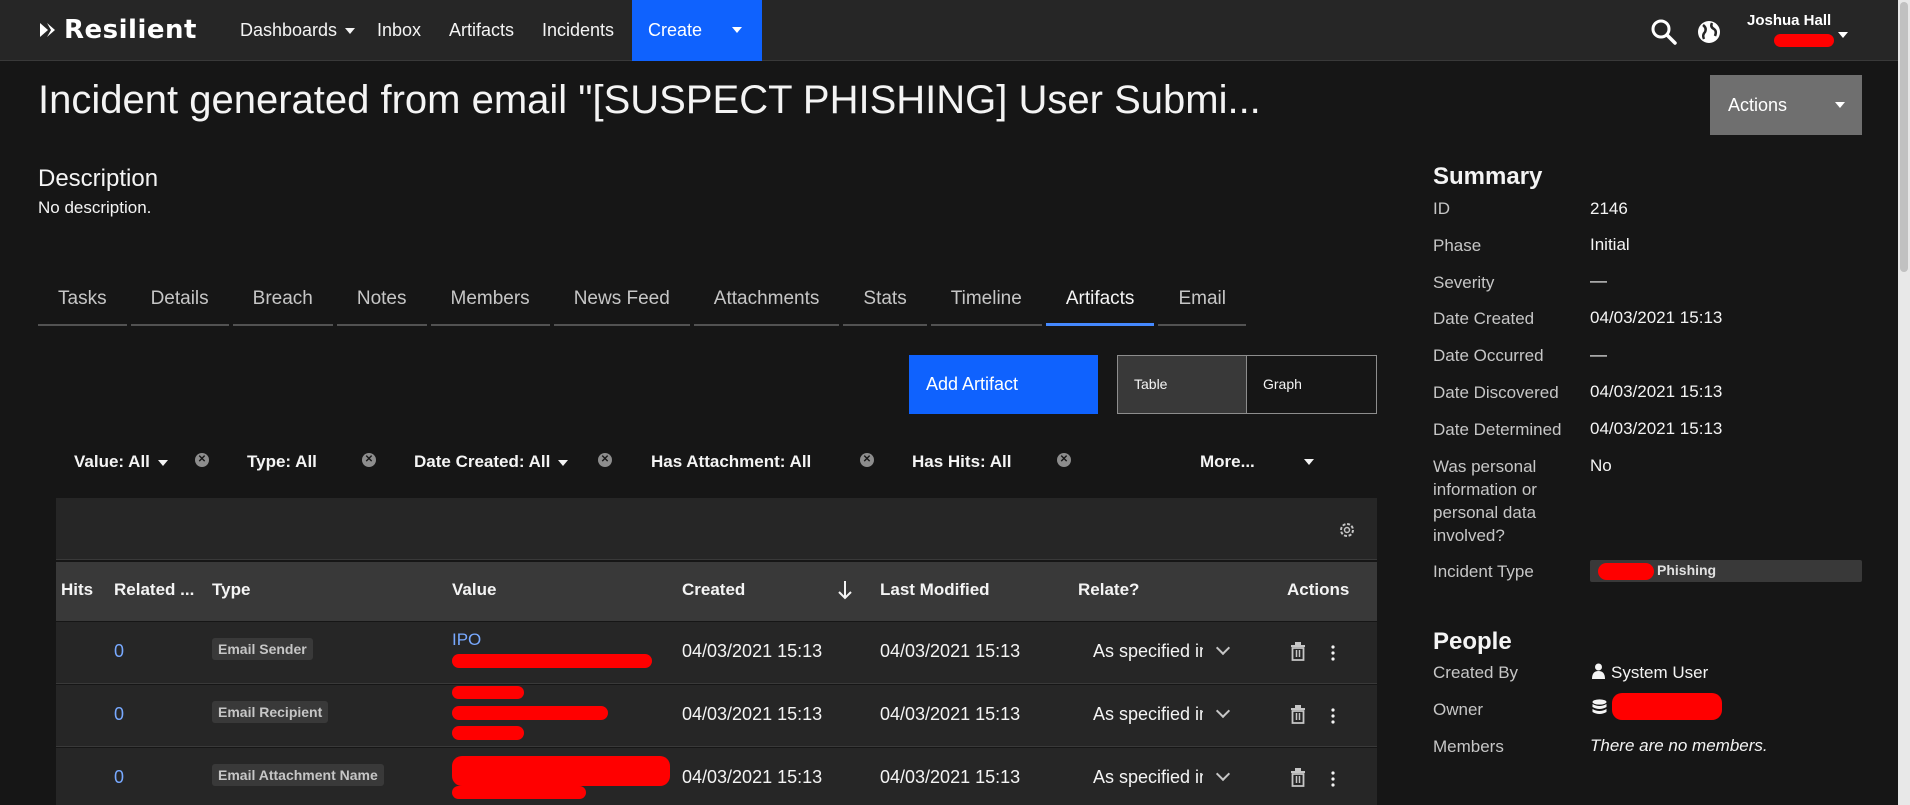 The width and height of the screenshot is (1910, 805). I want to click on create-label: Create, so click(675, 30).